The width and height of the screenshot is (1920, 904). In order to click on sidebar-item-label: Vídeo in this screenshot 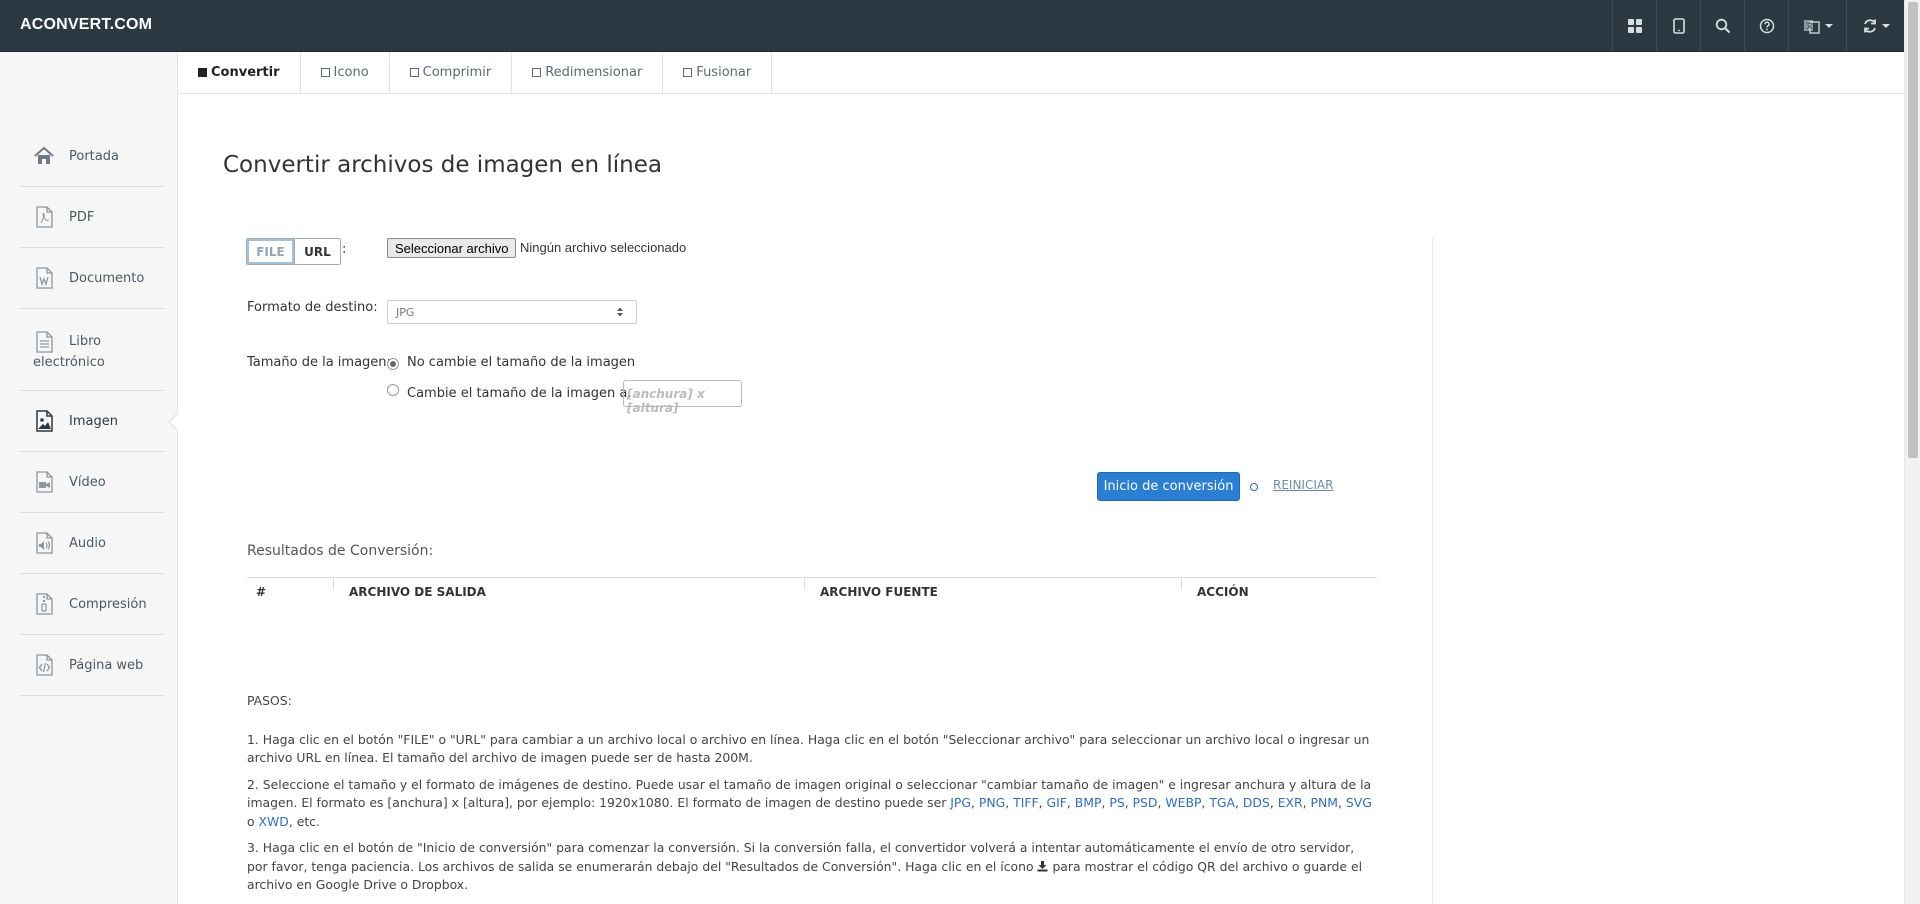, I will do `click(87, 482)`.